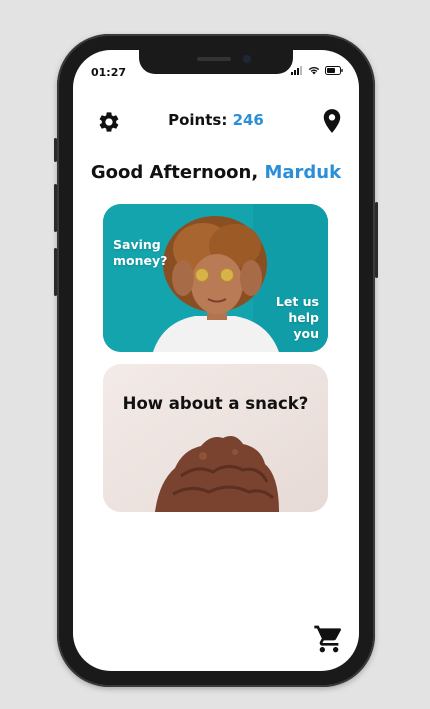  Describe the element at coordinates (303, 172) in the screenshot. I see `user-name: Marduk` at that location.